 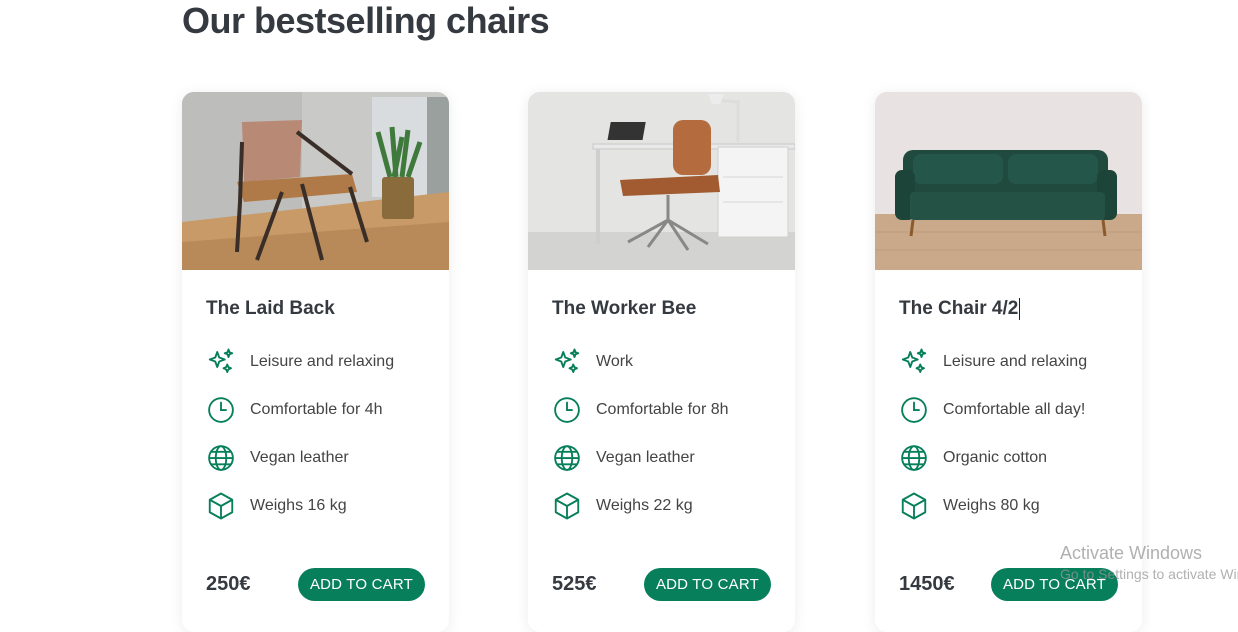 What do you see at coordinates (661, 181) in the screenshot?
I see `office-chair-image` at bounding box center [661, 181].